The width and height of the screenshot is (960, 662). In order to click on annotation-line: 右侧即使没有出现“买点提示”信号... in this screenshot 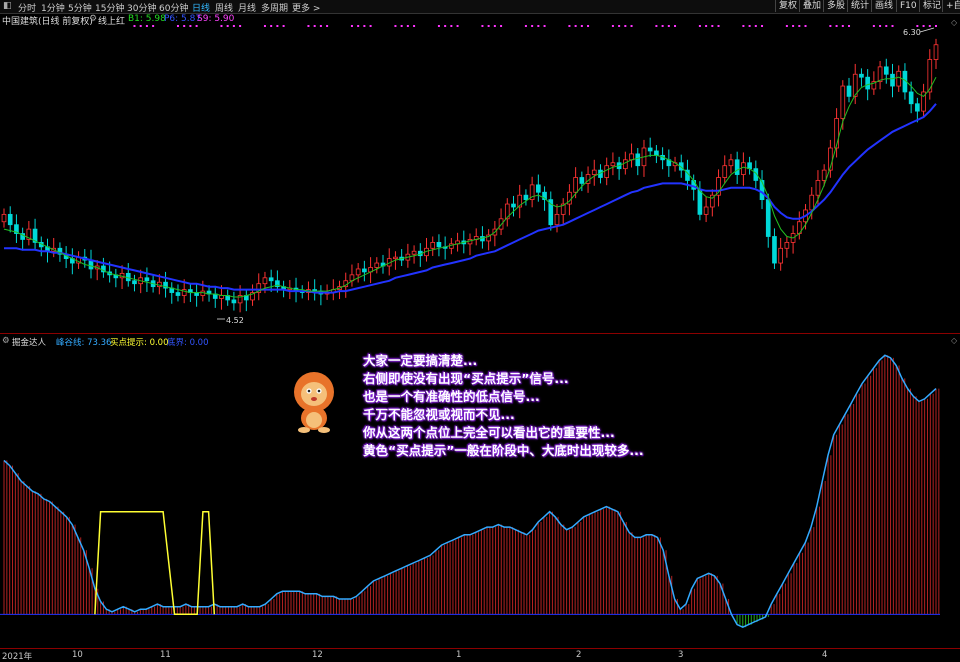, I will do `click(466, 378)`.